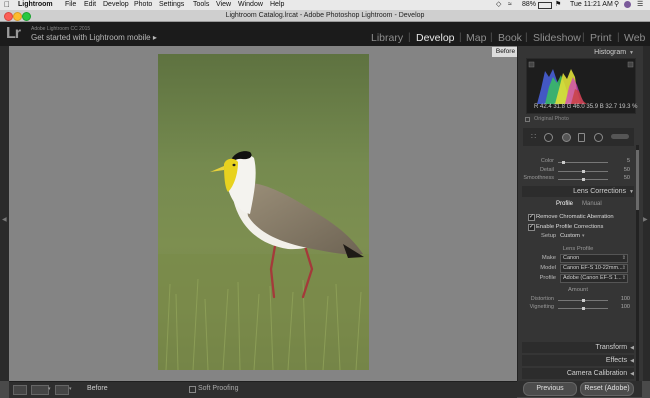  Describe the element at coordinates (546, 170) in the screenshot. I see `slider-label-detail: Detail` at that location.